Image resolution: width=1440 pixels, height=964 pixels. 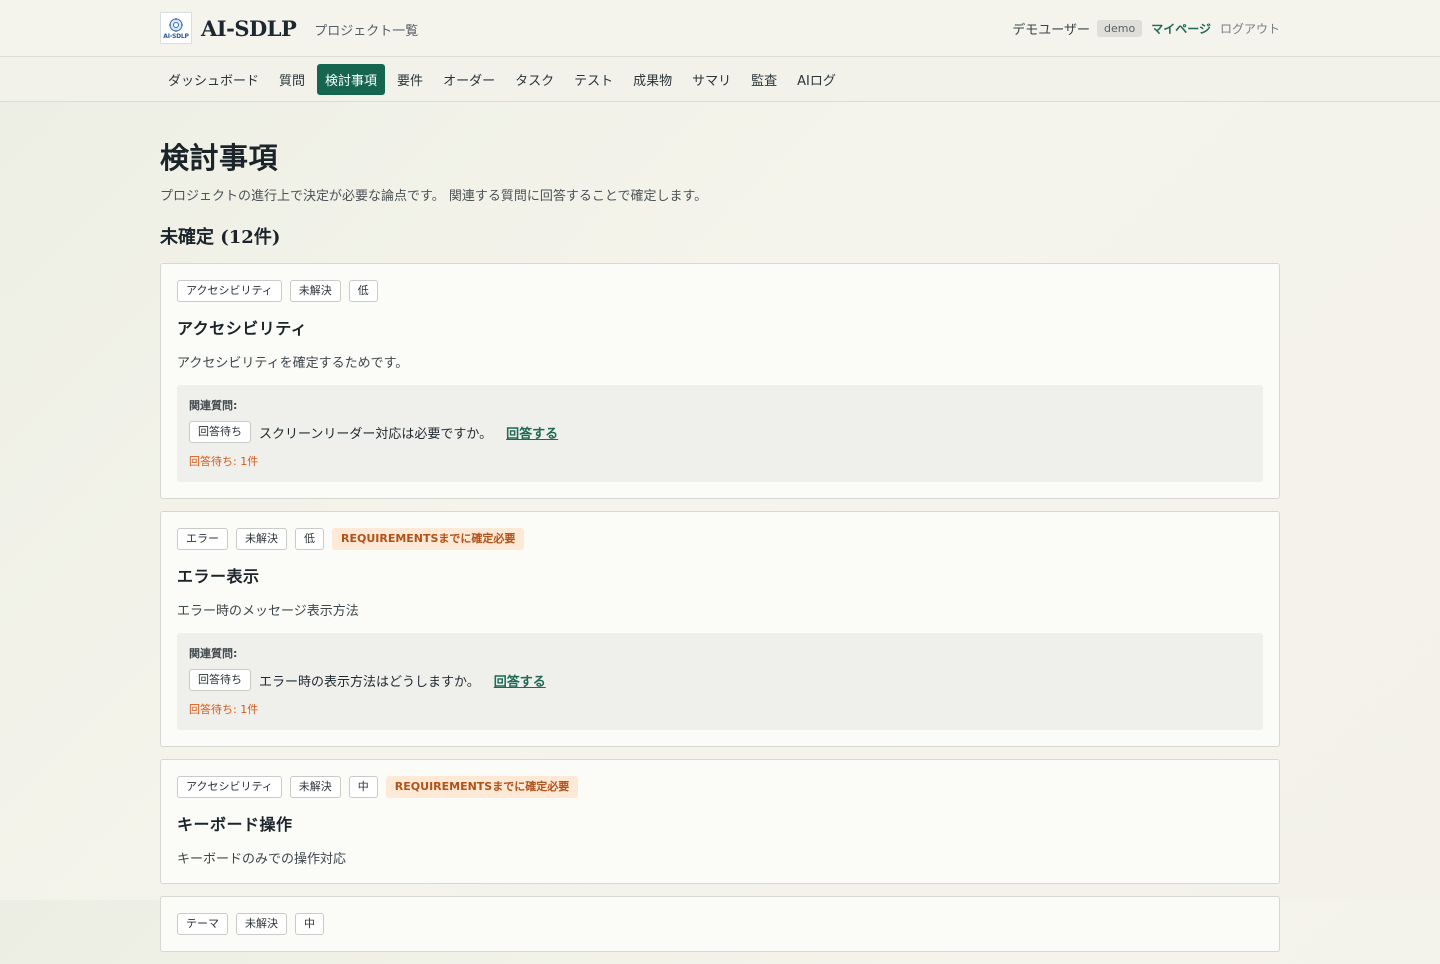 I want to click on nav-item-tasks: タスク, so click(x=534, y=79).